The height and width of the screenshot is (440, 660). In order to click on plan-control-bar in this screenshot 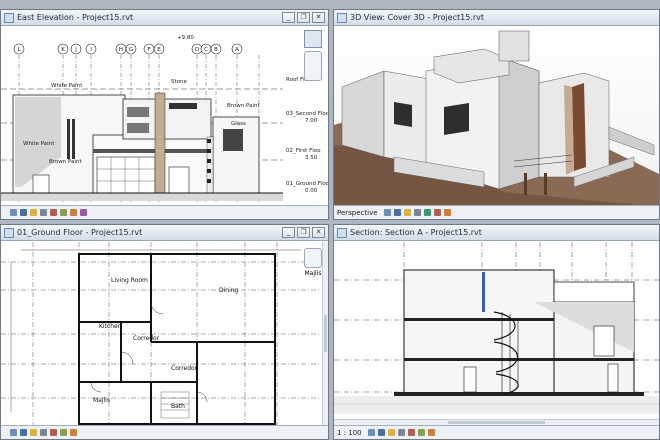, I will do `click(164, 432)`.